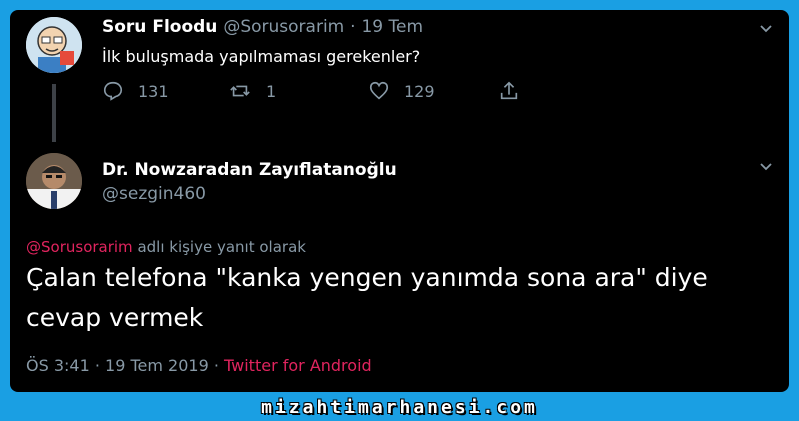  I want to click on heart-icon, so click(379, 90).